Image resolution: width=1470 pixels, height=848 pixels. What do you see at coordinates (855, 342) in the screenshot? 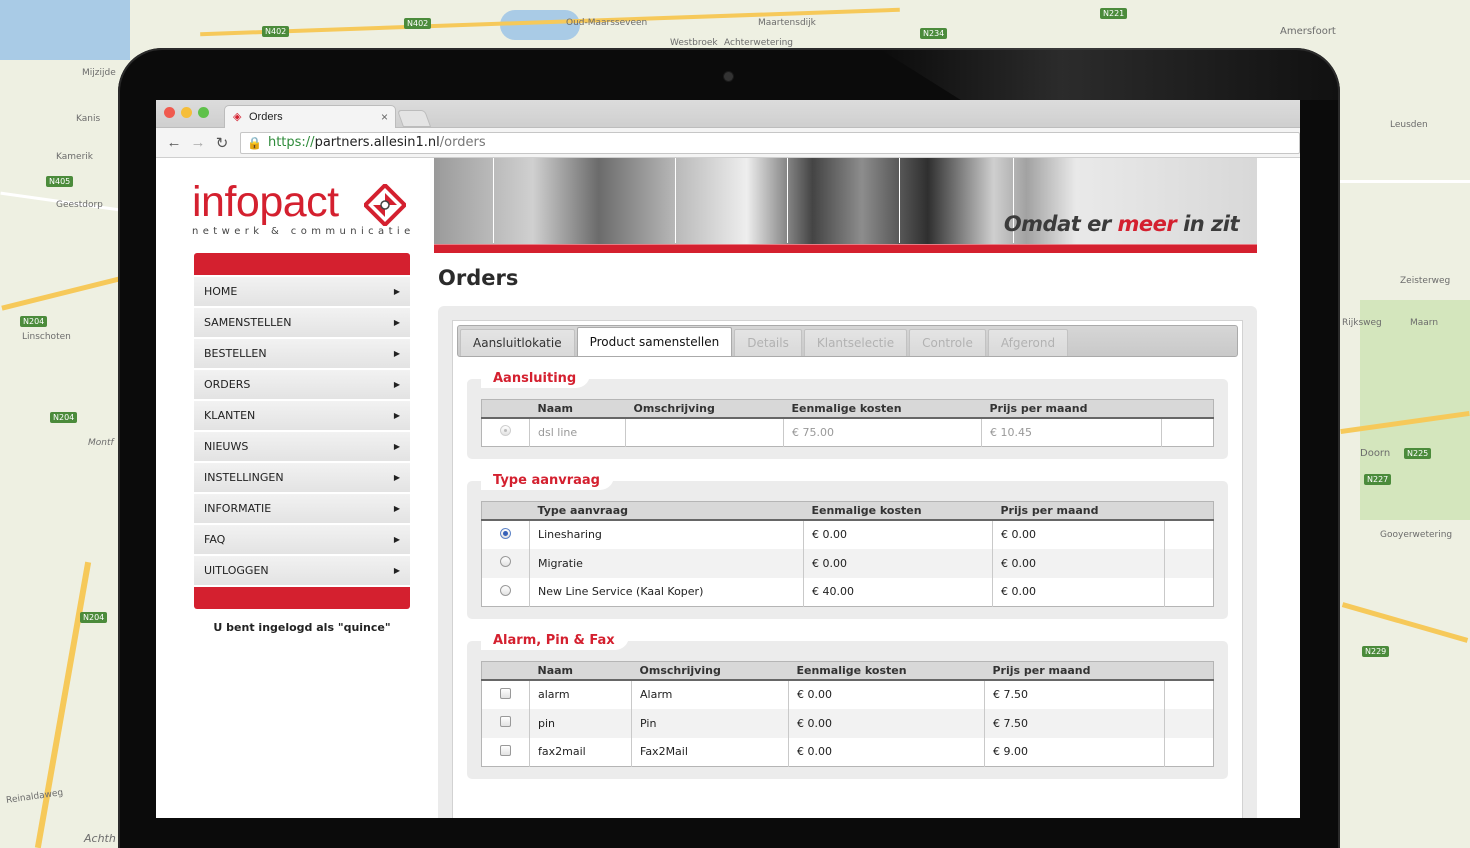
I see `tab-klantselectie: Klantselectie` at bounding box center [855, 342].